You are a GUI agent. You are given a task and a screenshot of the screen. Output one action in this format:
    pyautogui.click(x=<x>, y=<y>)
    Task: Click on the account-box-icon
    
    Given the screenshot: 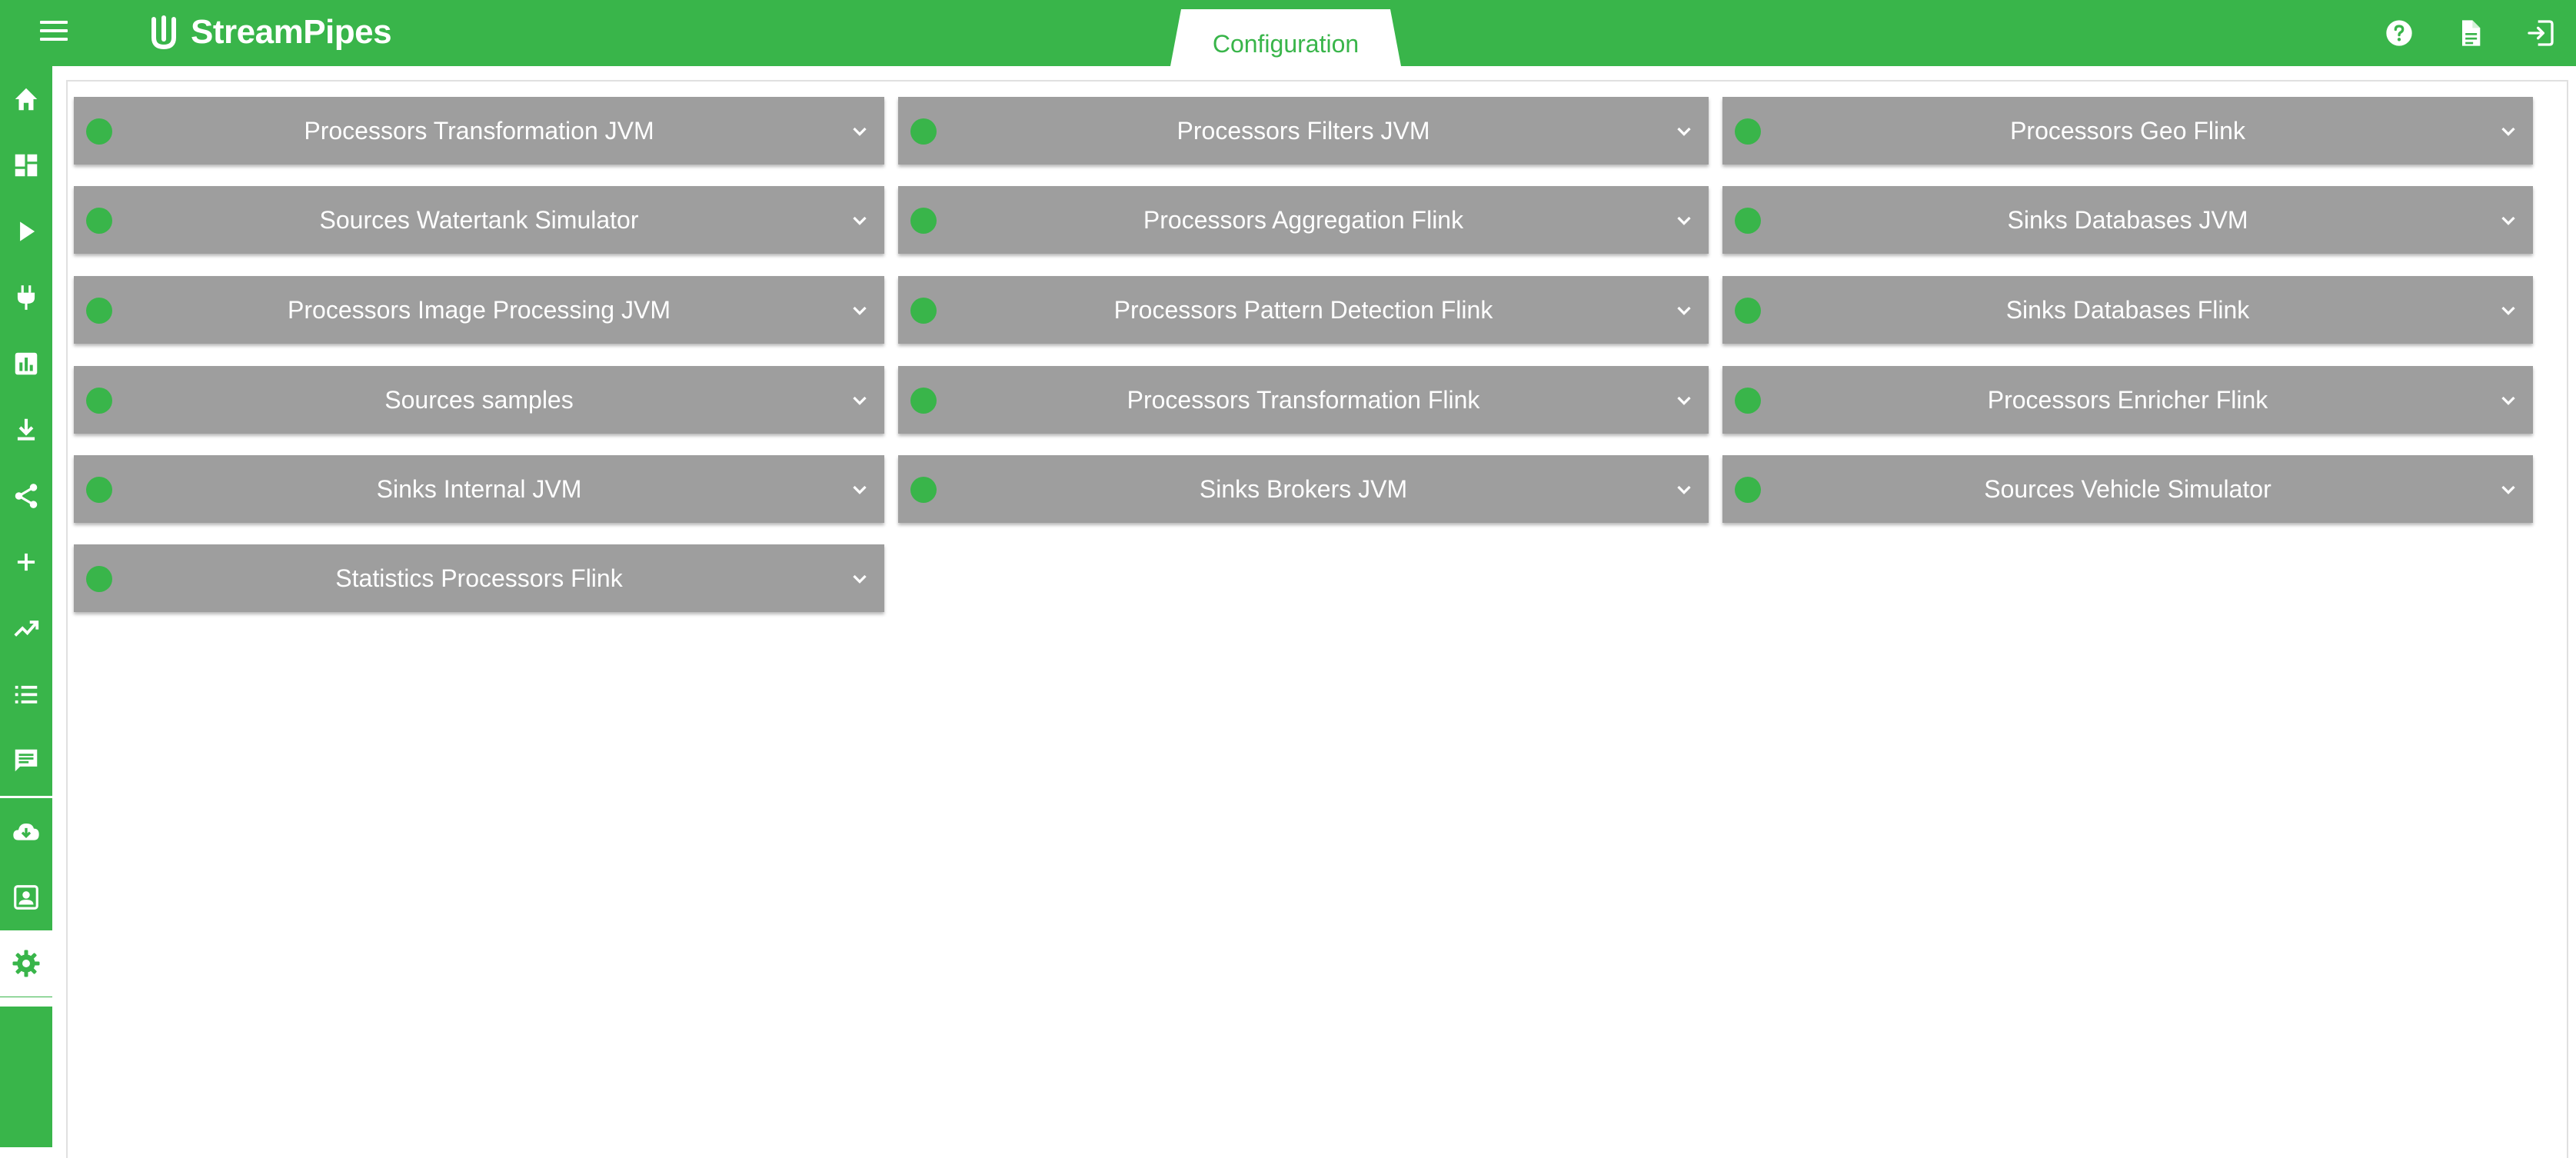 What is the action you would take?
    pyautogui.click(x=26, y=897)
    